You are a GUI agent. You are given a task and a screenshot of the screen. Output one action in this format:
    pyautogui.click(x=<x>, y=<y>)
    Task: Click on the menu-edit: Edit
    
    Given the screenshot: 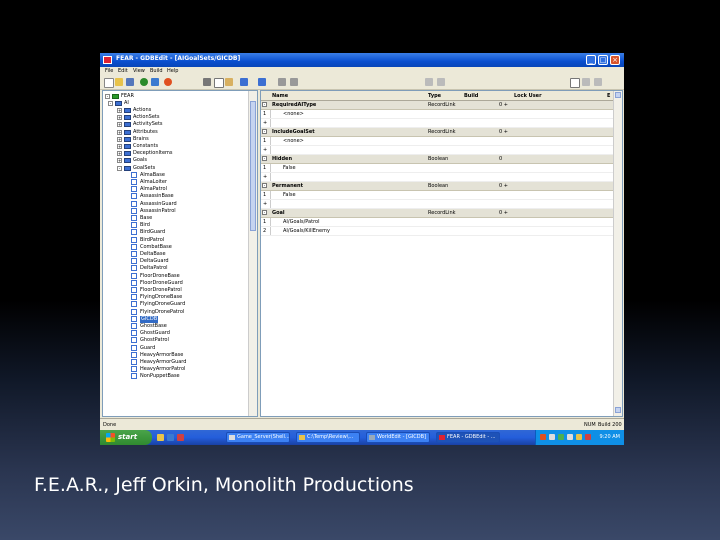 What is the action you would take?
    pyautogui.click(x=123, y=71)
    